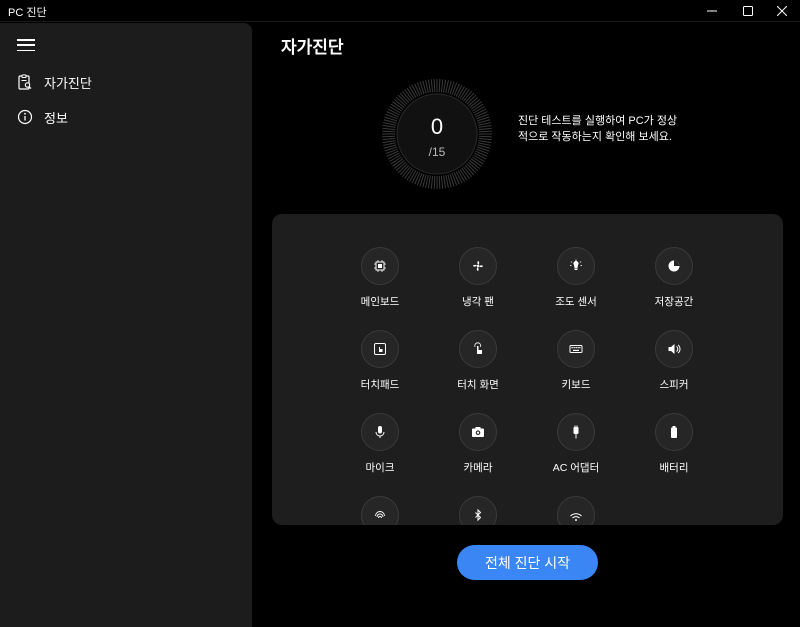  What do you see at coordinates (56, 118) in the screenshot?
I see `sidebar-item-label: 정보` at bounding box center [56, 118].